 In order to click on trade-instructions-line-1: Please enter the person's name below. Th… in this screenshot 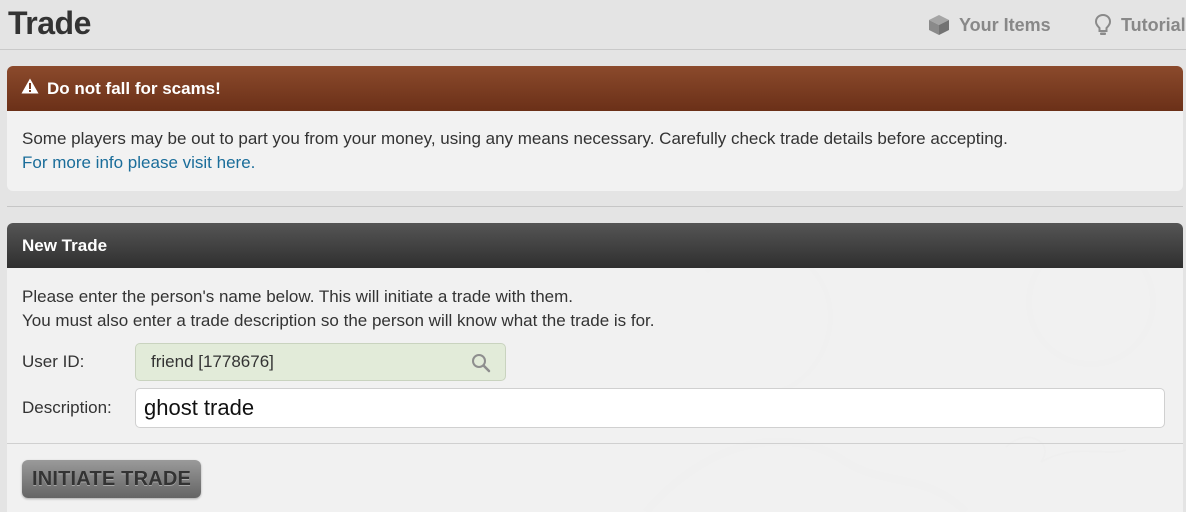, I will do `click(297, 296)`.